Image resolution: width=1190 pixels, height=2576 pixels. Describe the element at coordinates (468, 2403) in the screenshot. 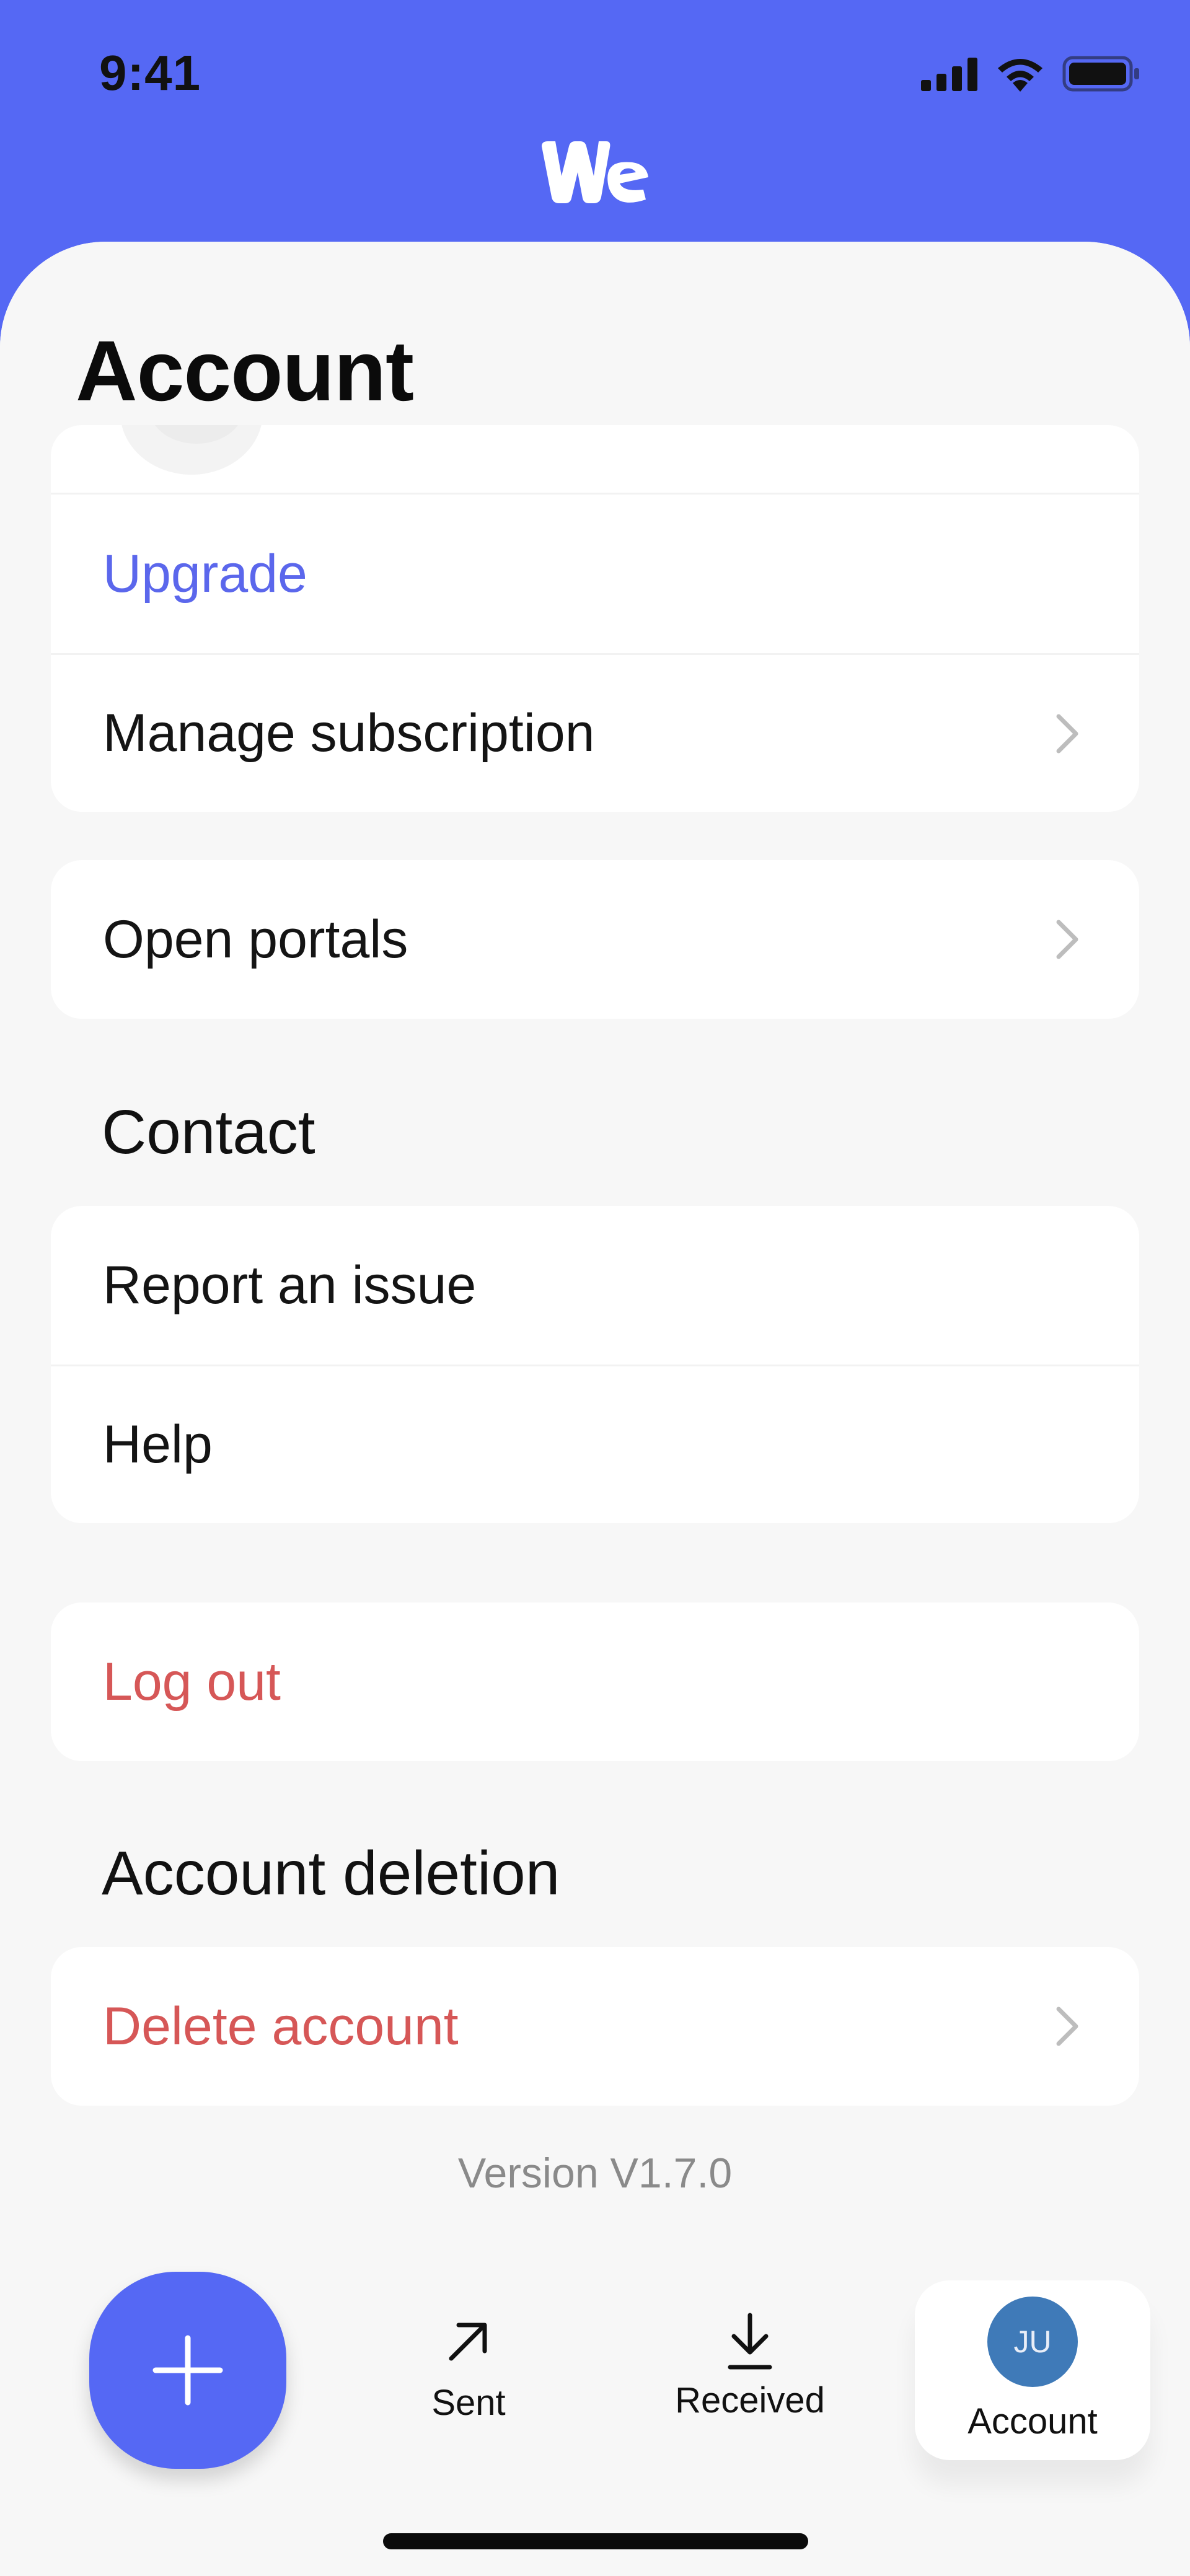

I see `tab-sent-label: Sent` at that location.